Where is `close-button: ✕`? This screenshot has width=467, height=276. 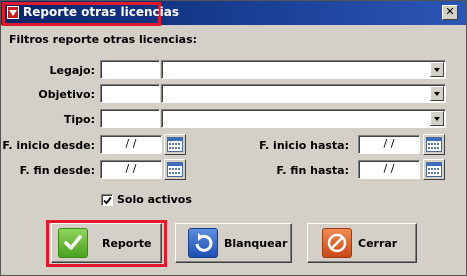
close-button: ✕ is located at coordinates (450, 12).